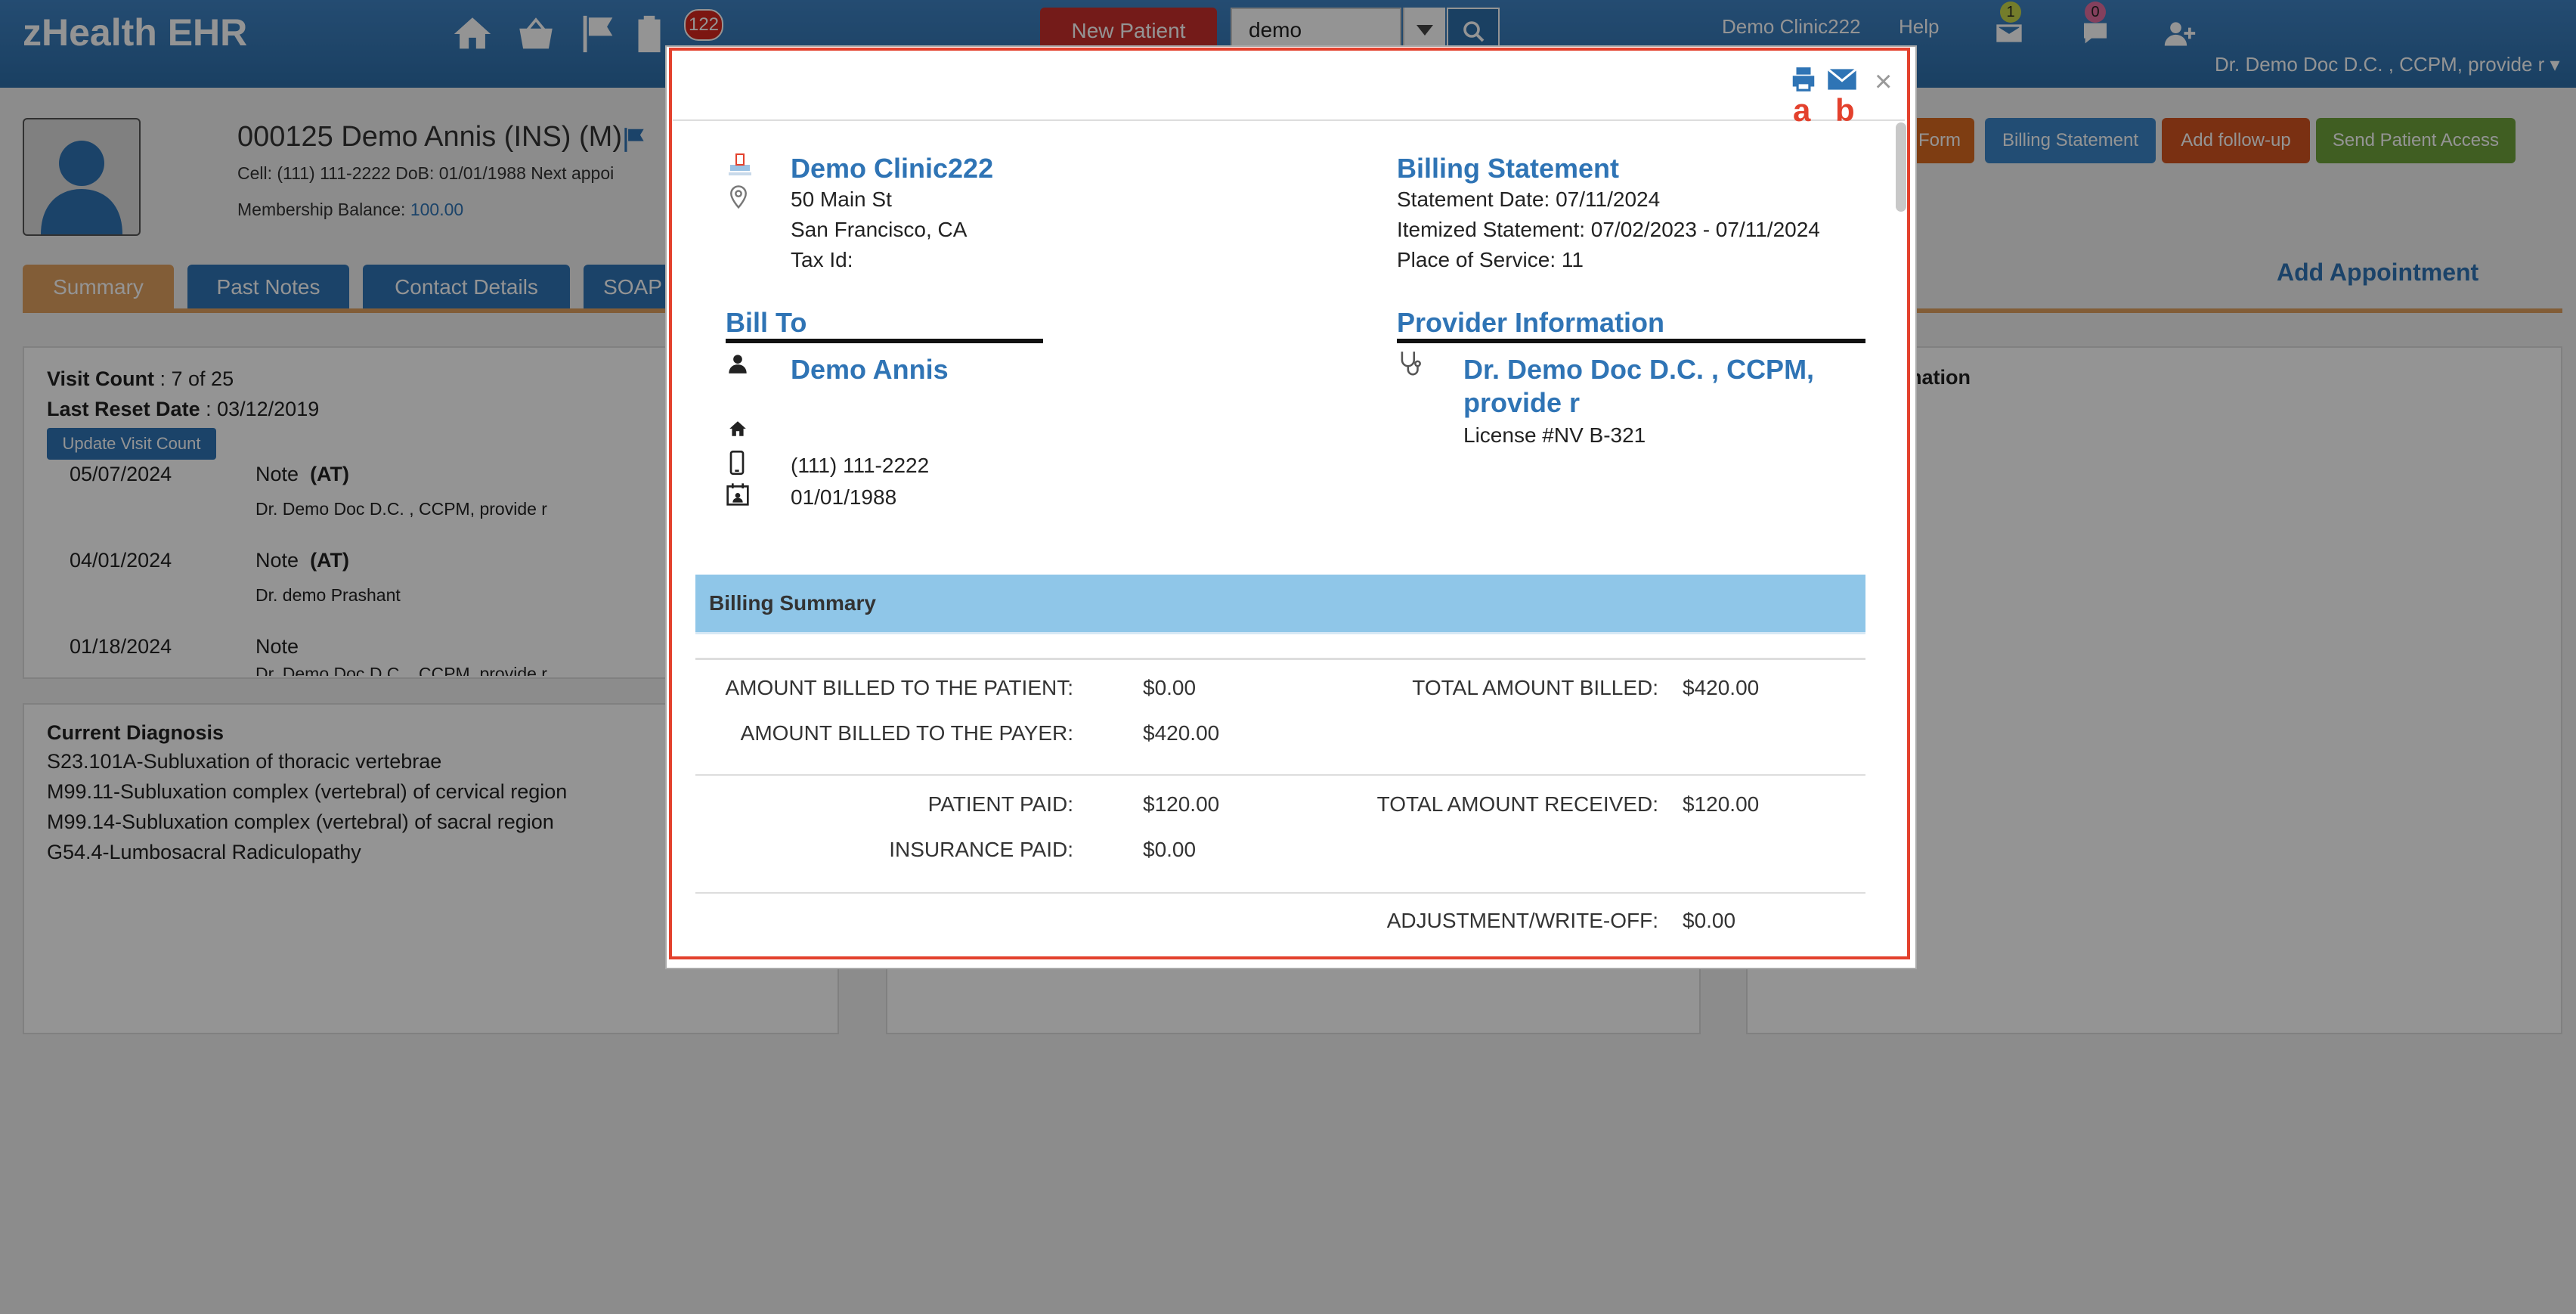 This screenshot has width=2576, height=1314. Describe the element at coordinates (1490, 259) in the screenshot. I see `place-of-service: Place of Service: 11` at that location.